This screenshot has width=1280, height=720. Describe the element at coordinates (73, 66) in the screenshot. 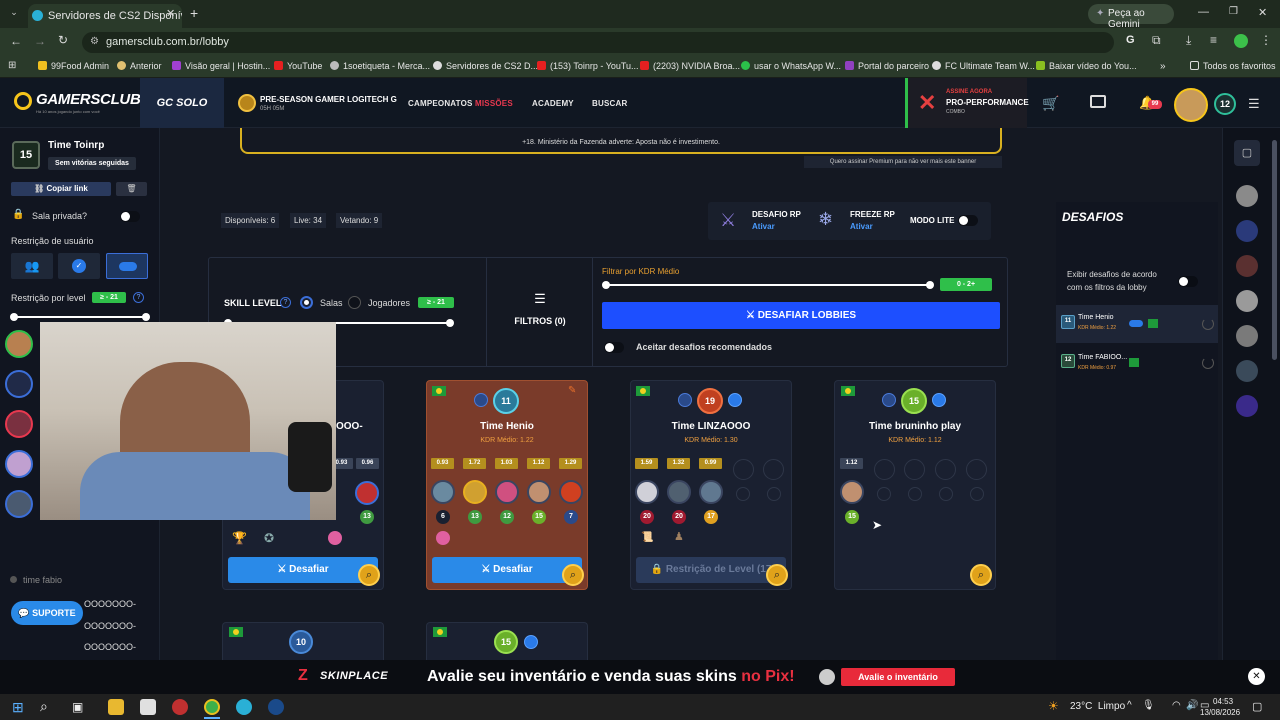

I see `bookmark-item: 99Food Admin` at that location.